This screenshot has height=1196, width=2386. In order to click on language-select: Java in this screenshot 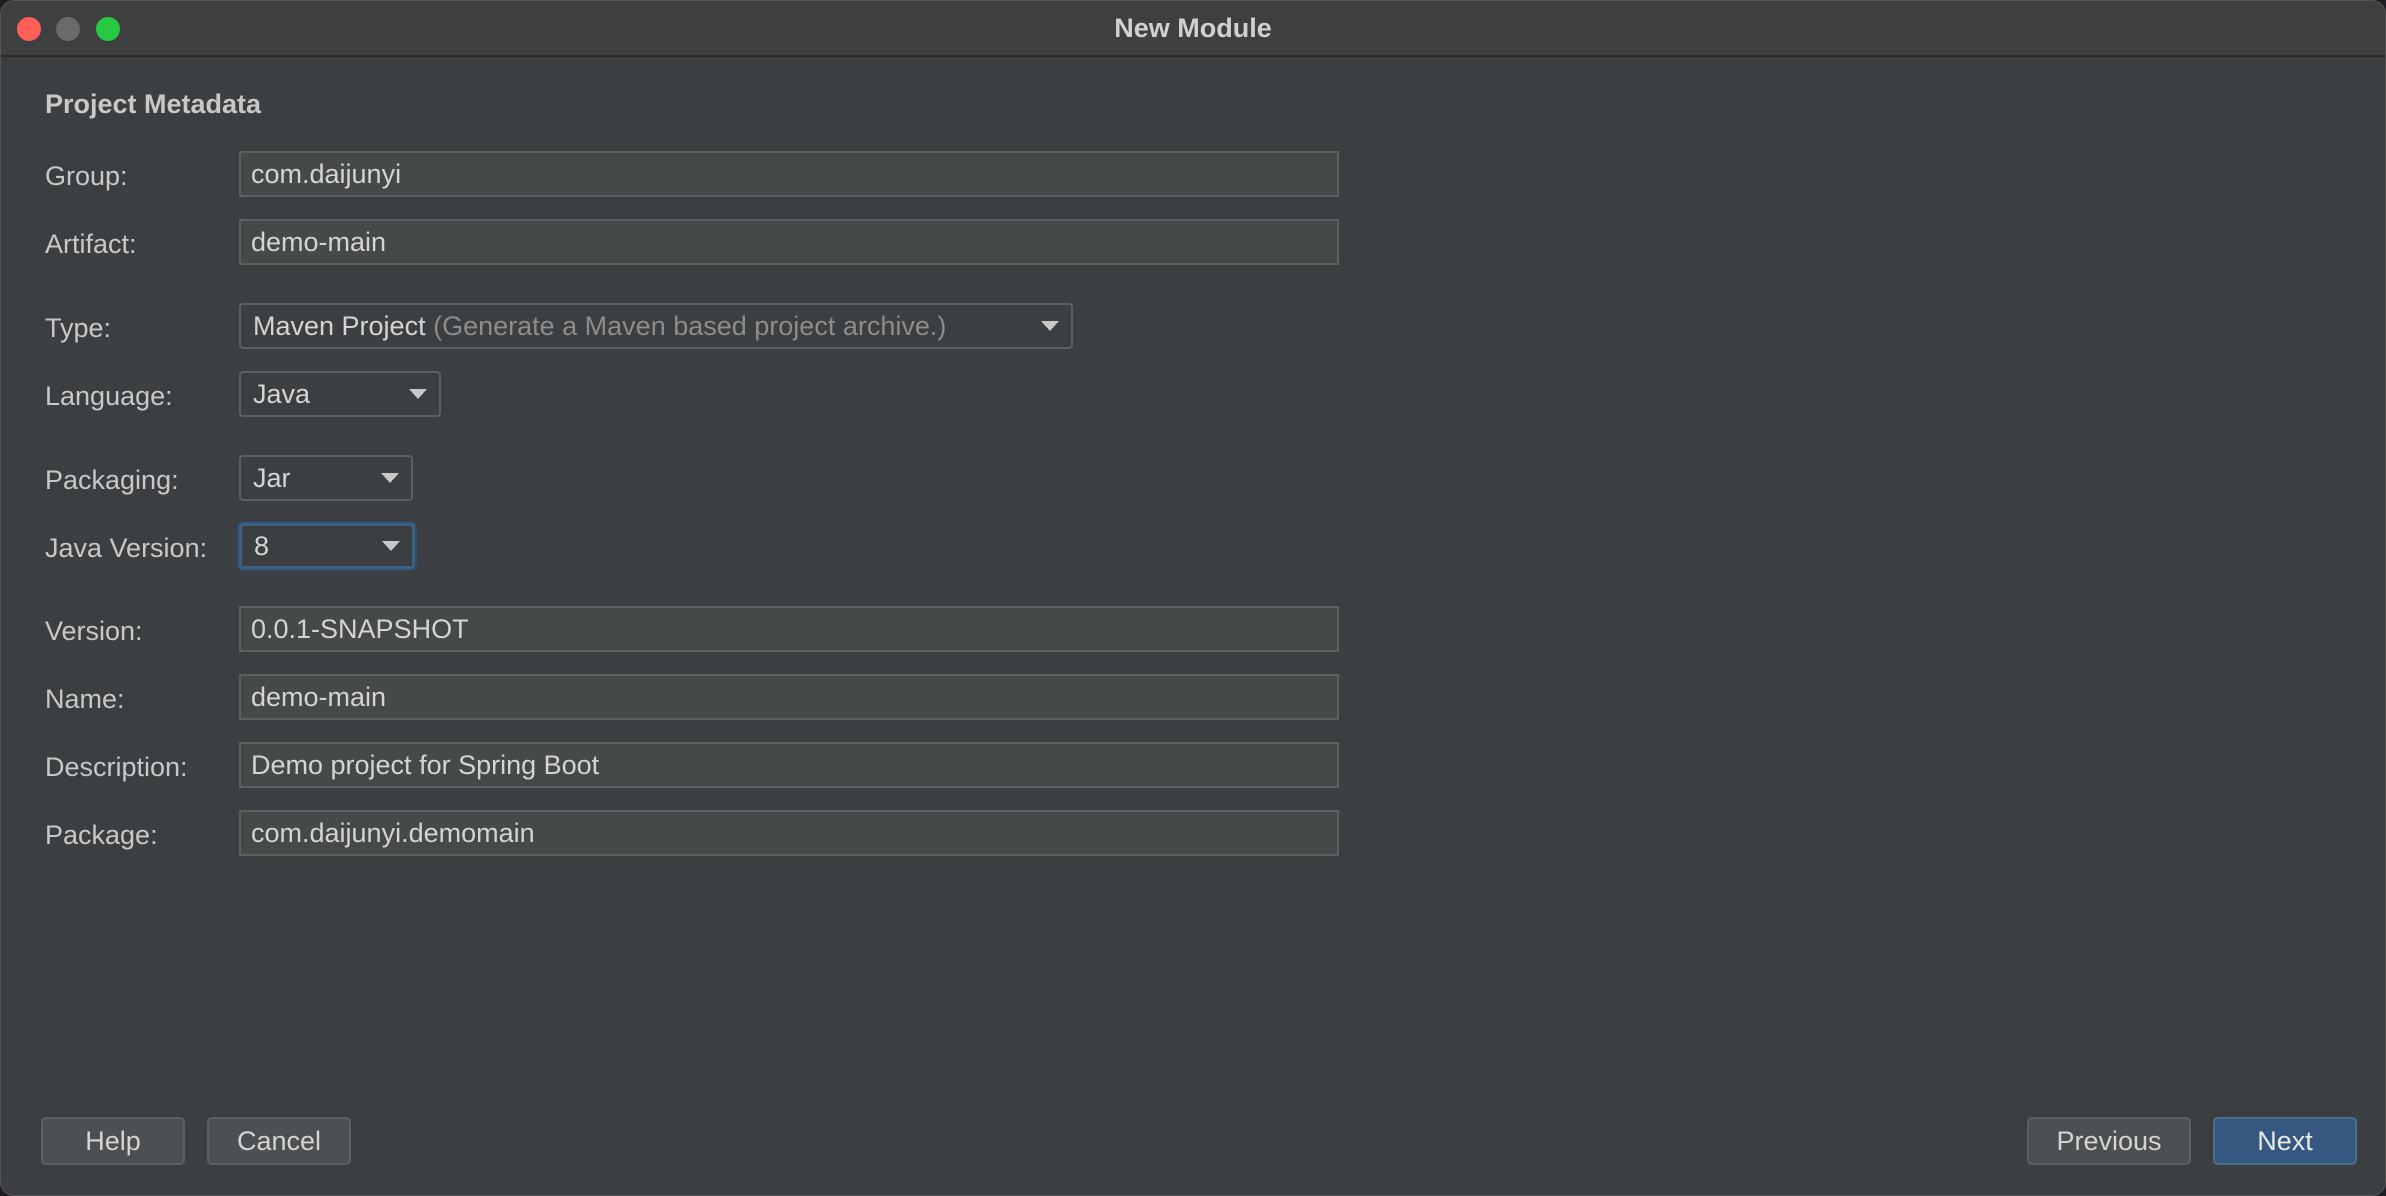, I will do `click(340, 394)`.